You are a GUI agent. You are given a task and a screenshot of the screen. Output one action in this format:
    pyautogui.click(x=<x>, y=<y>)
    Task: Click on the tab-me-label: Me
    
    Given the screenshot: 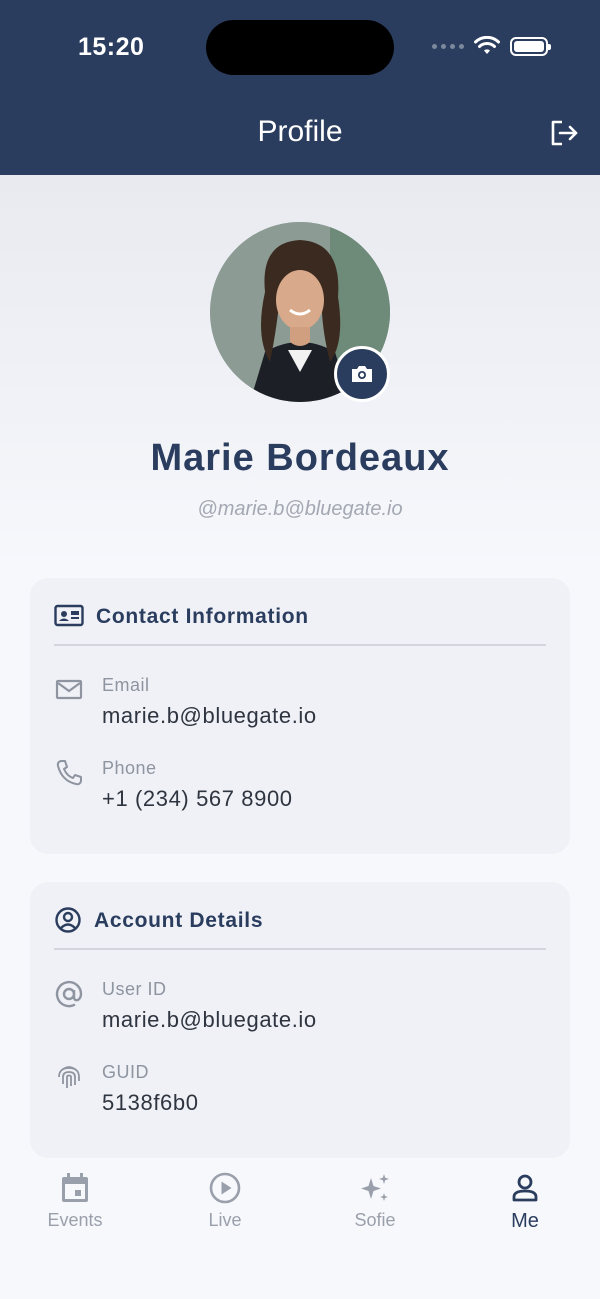 What is the action you would take?
    pyautogui.click(x=525, y=1221)
    